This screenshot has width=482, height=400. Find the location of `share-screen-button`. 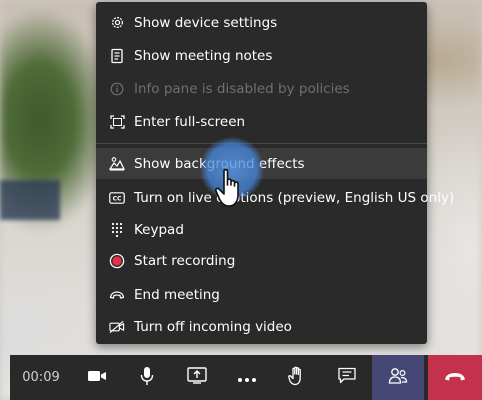

share-screen-button is located at coordinates (197, 377).